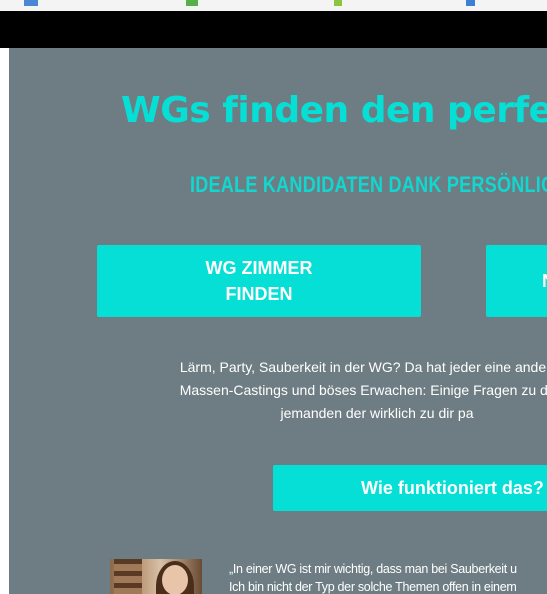 This screenshot has width=547, height=594. What do you see at coordinates (338, 3) in the screenshot?
I see `bookmark-leaf-icon` at bounding box center [338, 3].